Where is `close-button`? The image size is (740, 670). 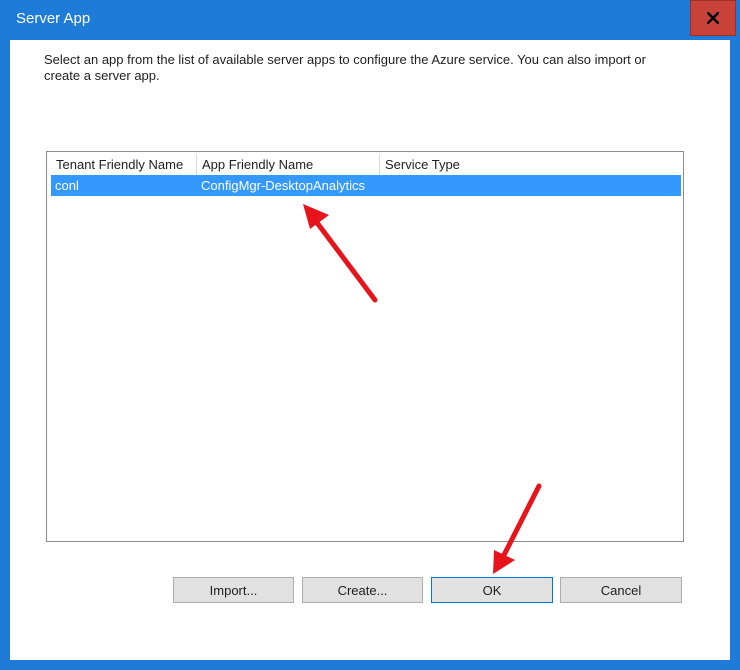
close-button is located at coordinates (713, 18).